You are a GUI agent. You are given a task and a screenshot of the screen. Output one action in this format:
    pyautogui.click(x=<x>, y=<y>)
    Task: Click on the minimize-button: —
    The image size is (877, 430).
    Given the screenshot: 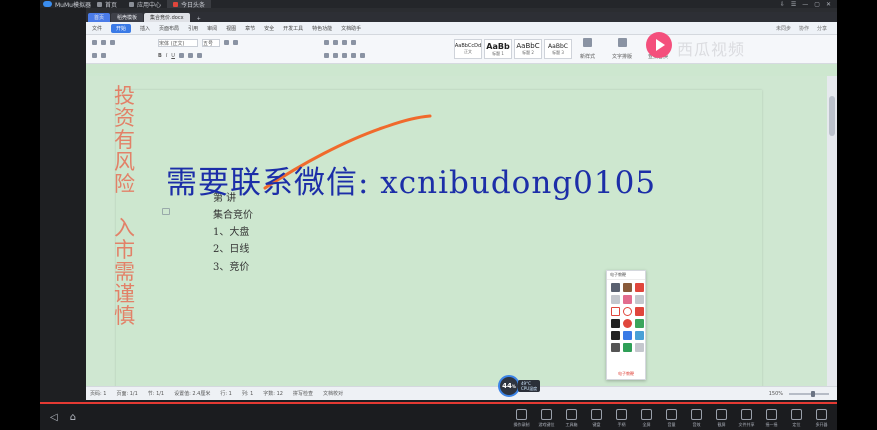 What is the action you would take?
    pyautogui.click(x=805, y=4)
    